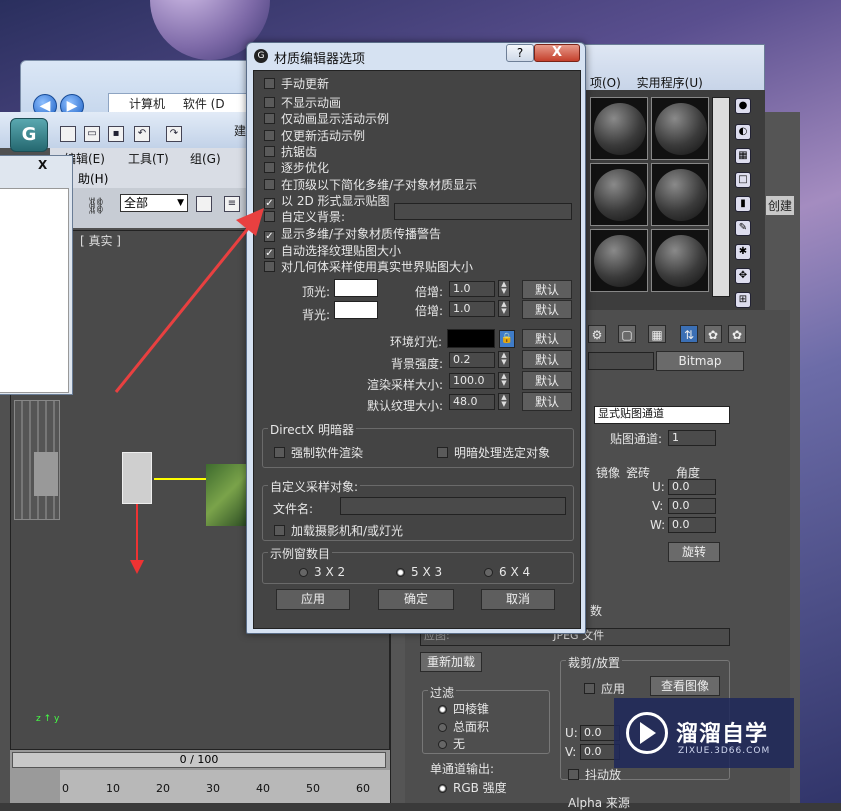  Describe the element at coordinates (547, 380) in the screenshot. I see `render-sample-default-button: 默认` at that location.